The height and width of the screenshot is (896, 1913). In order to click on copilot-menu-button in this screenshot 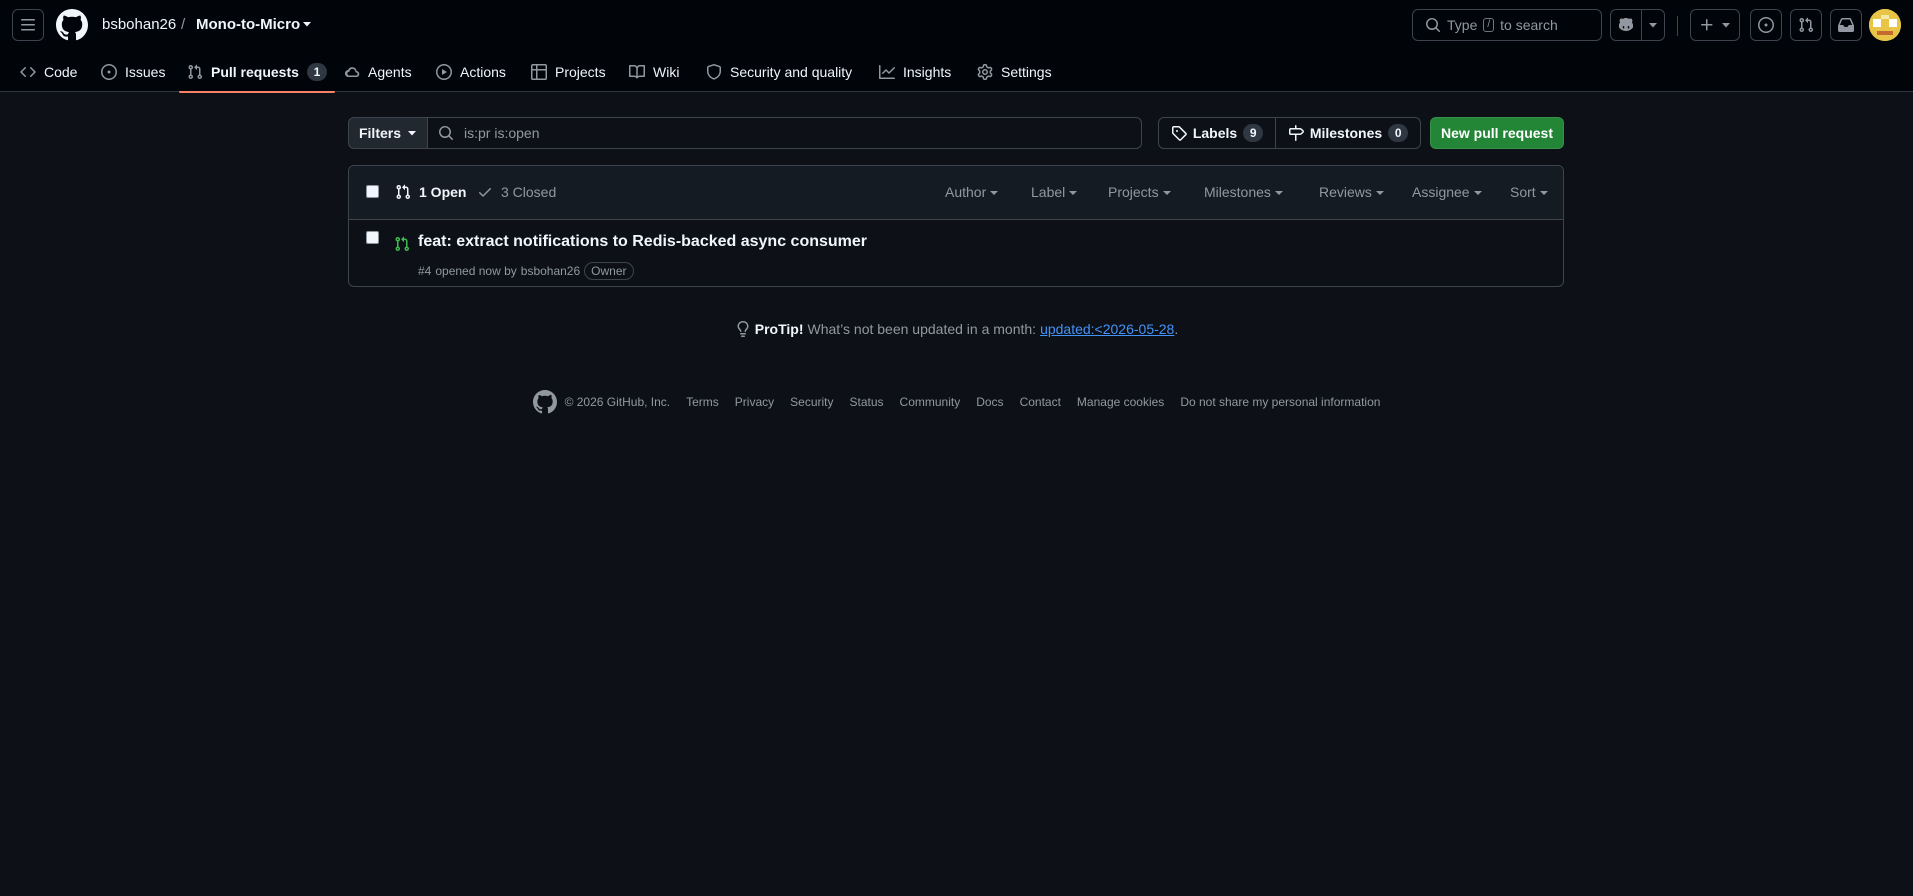, I will do `click(1653, 25)`.